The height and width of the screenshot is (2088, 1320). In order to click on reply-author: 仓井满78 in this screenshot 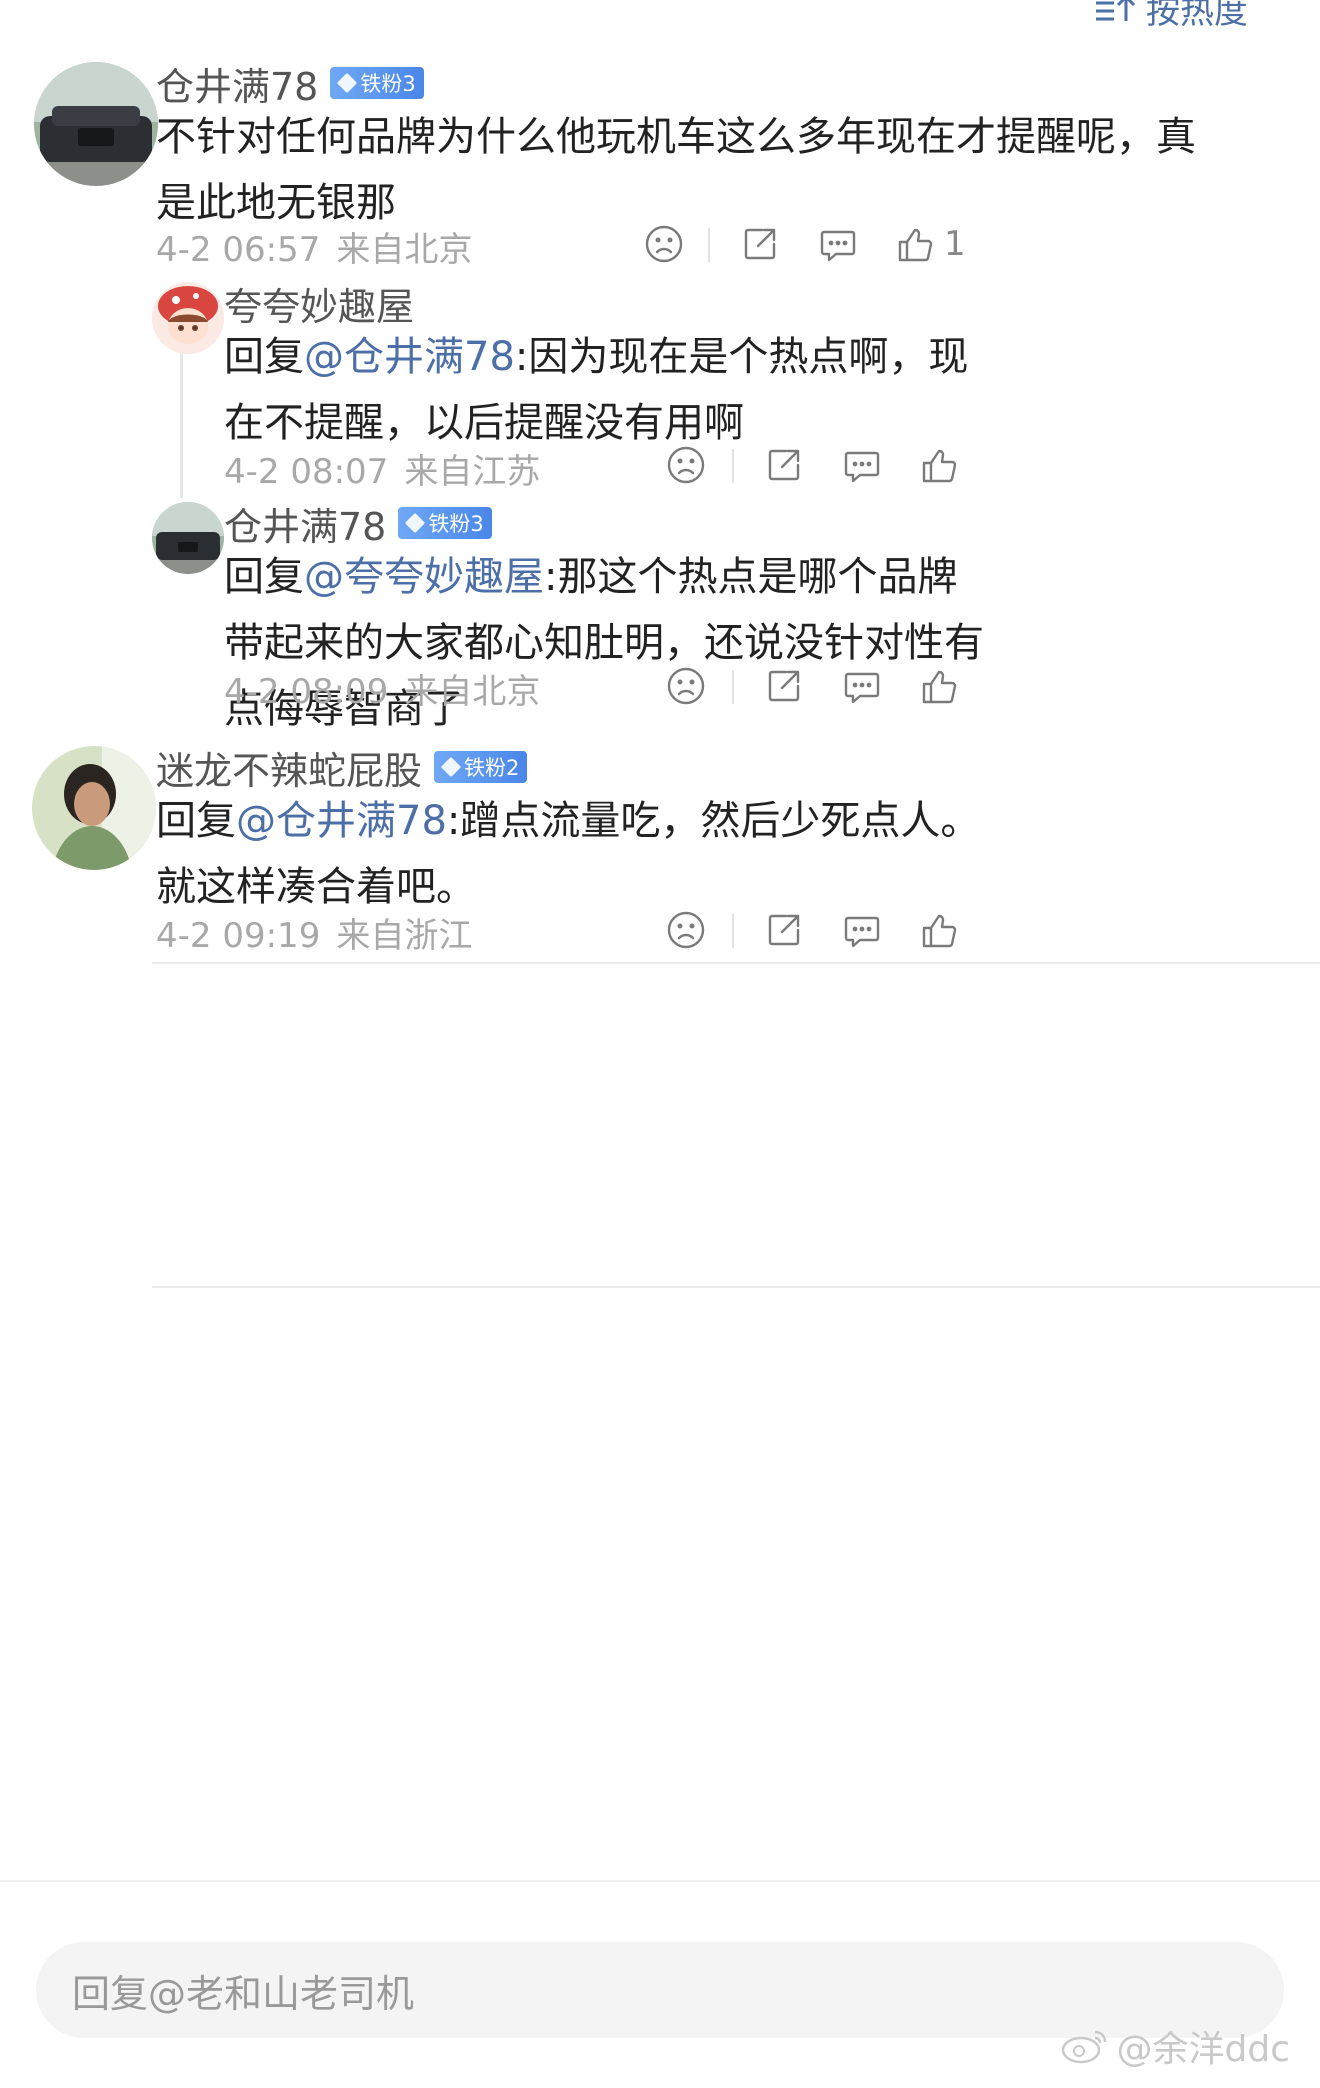, I will do `click(305, 523)`.